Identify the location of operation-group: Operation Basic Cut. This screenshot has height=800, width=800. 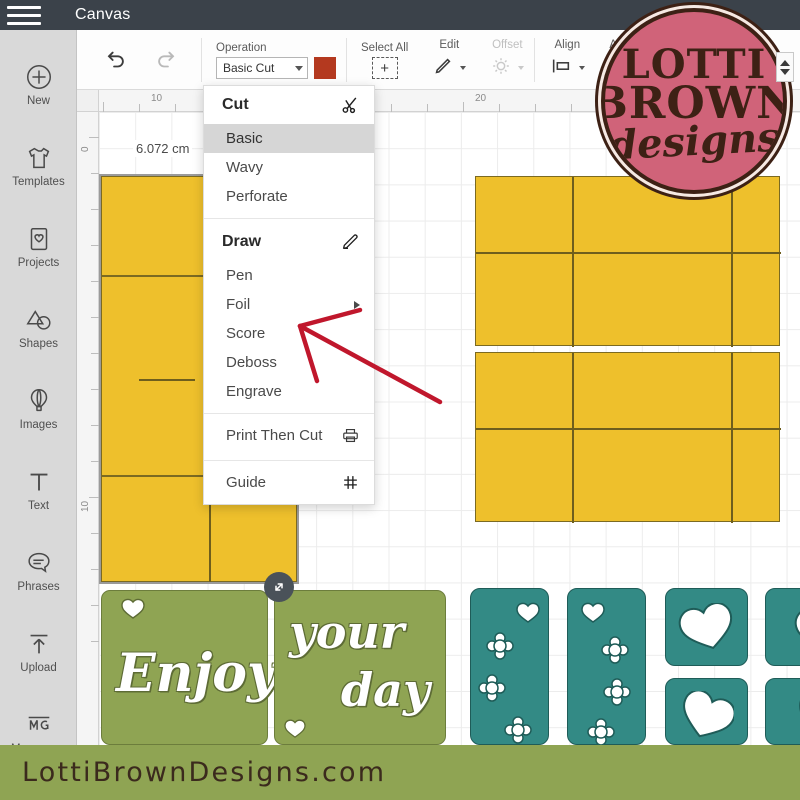
(274, 60).